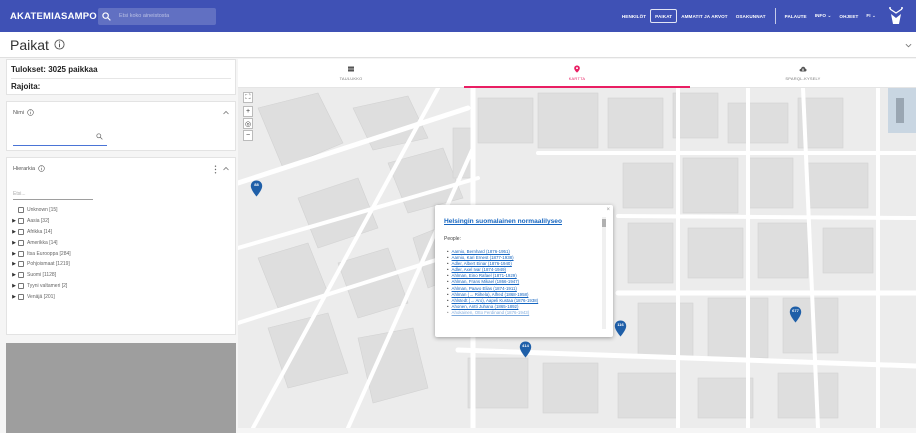 The width and height of the screenshot is (916, 433). I want to click on tab-map: KARTTA, so click(577, 73).